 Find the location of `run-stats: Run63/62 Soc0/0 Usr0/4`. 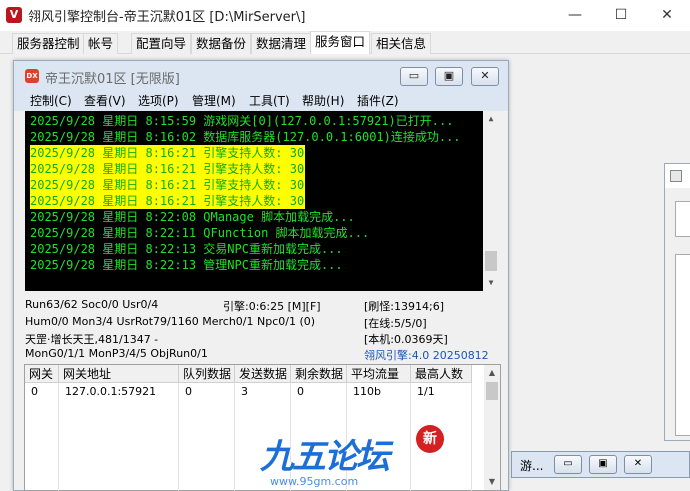

run-stats: Run63/62 Soc0/0 Usr0/4 is located at coordinates (92, 304).